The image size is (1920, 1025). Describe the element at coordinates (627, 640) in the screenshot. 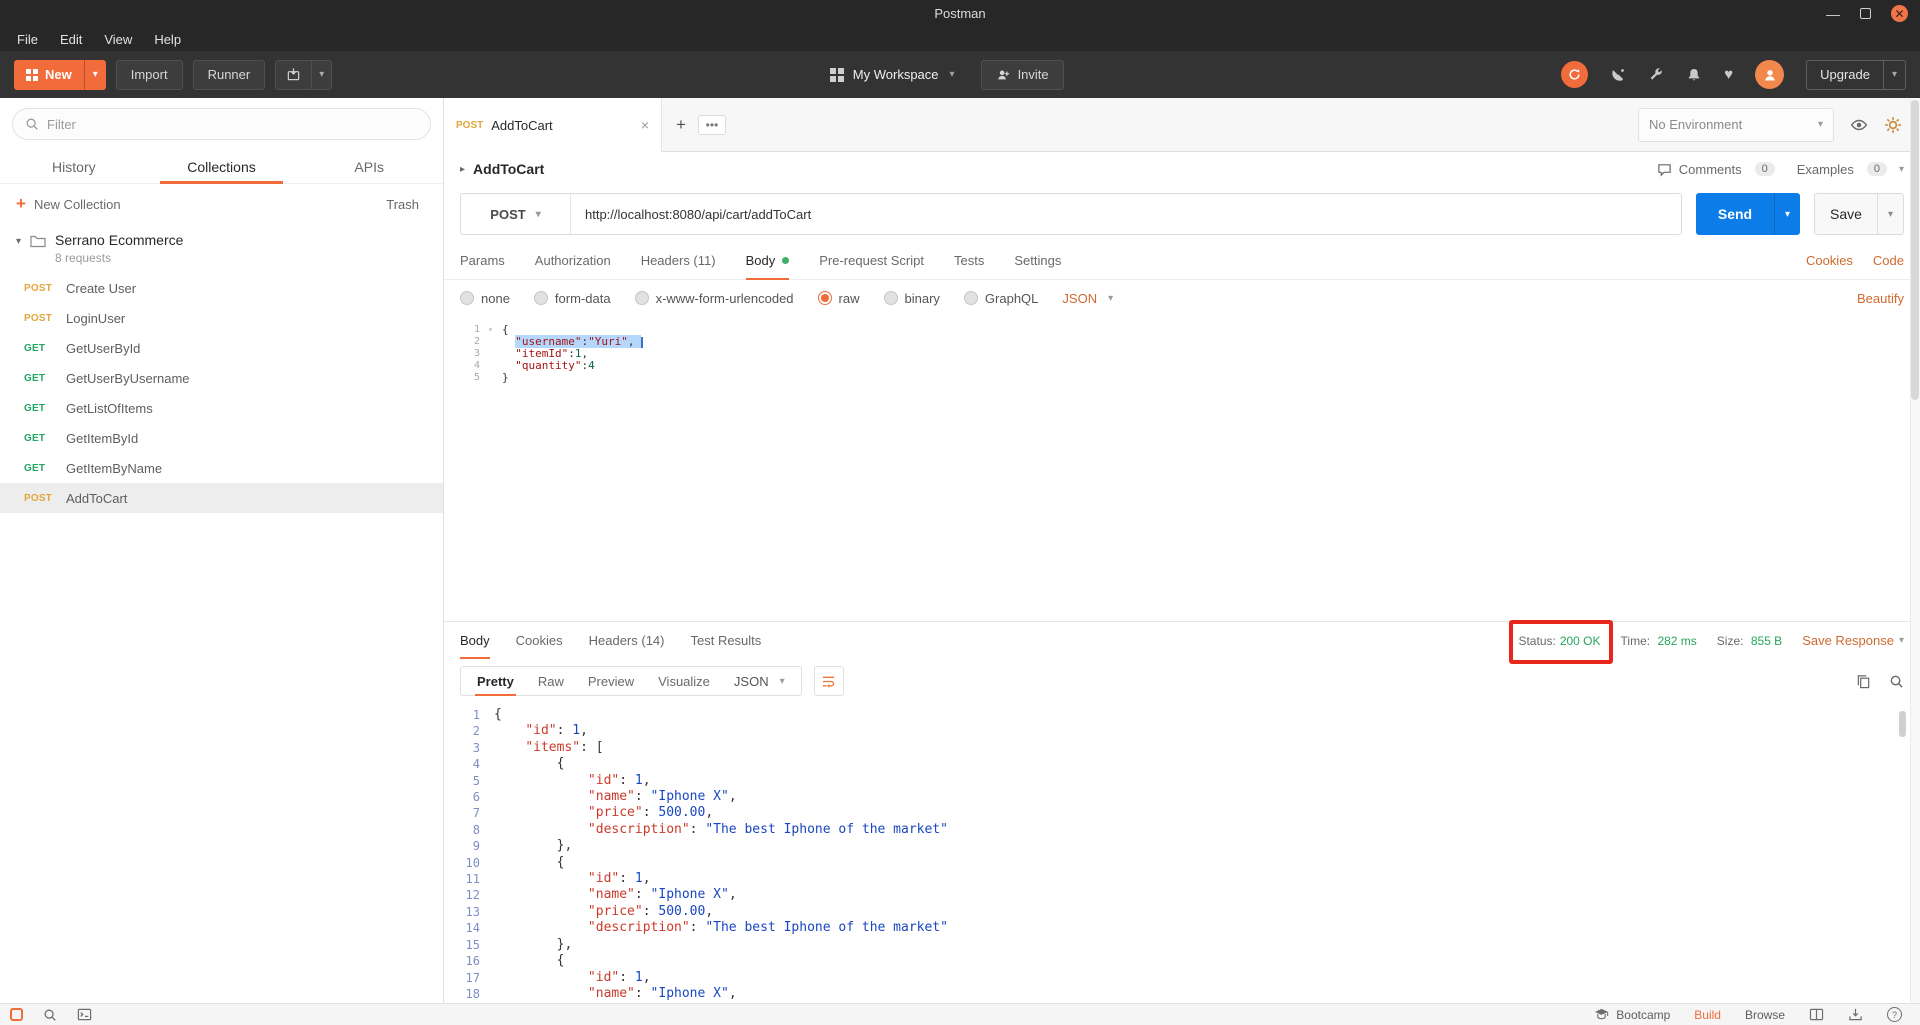

I see `response-tab-headers-14: Headers (14)` at that location.